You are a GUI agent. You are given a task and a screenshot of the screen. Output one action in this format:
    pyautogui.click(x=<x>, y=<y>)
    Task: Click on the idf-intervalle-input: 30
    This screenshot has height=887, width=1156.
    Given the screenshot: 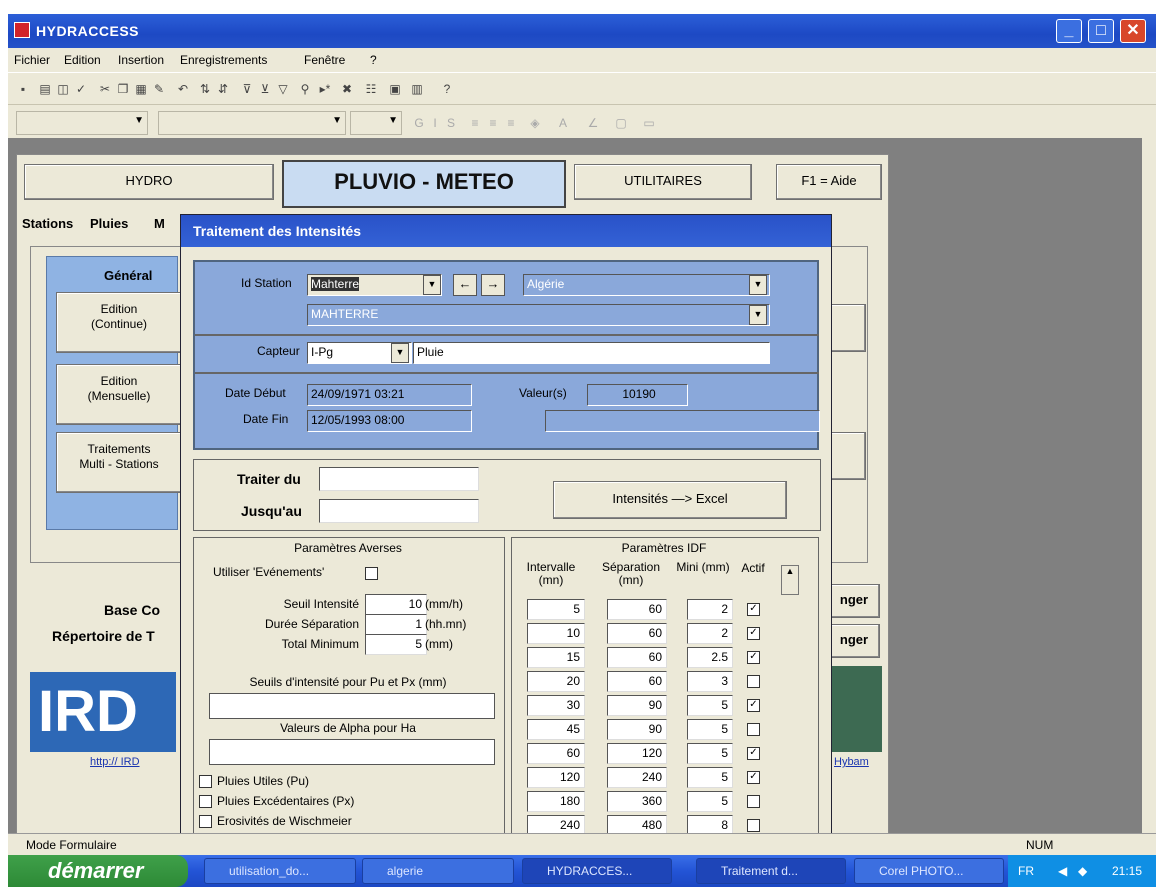 What is the action you would take?
    pyautogui.click(x=556, y=705)
    